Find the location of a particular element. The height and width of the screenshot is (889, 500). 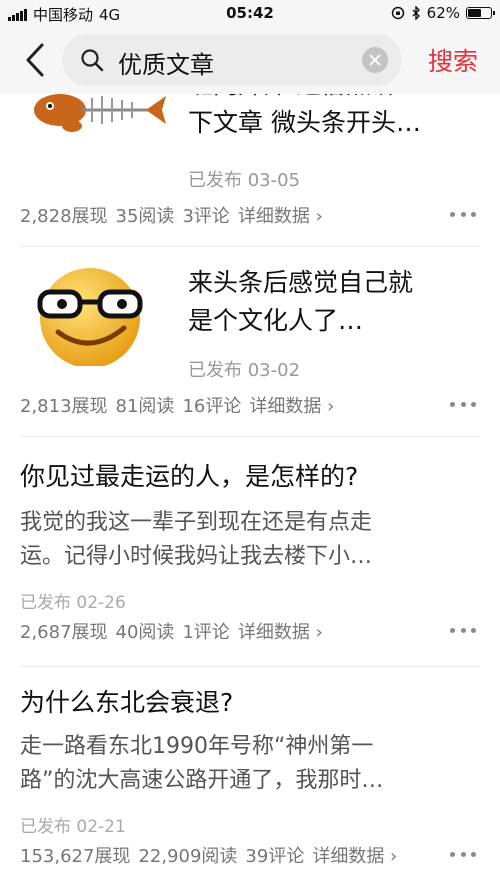

orientation-lock-icon is located at coordinates (397, 13).